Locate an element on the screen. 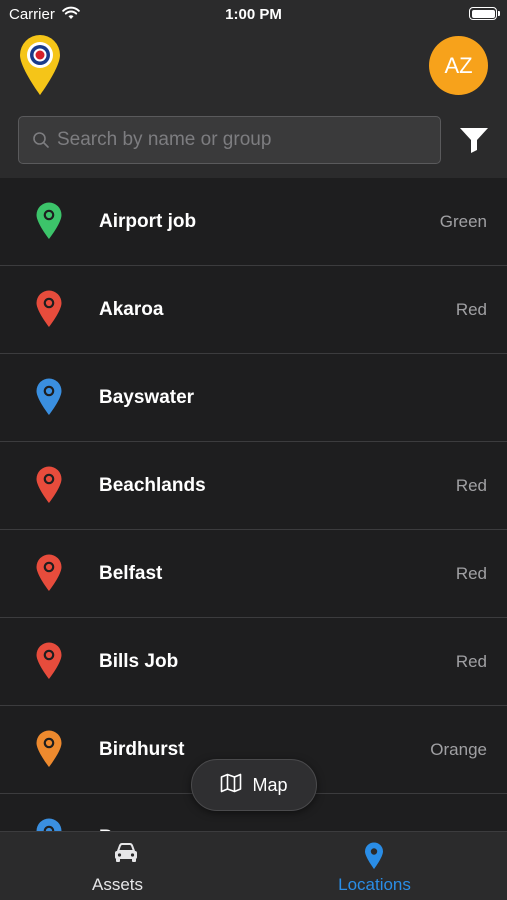 The width and height of the screenshot is (507, 900). location-name: Beachlands is located at coordinates (152, 485).